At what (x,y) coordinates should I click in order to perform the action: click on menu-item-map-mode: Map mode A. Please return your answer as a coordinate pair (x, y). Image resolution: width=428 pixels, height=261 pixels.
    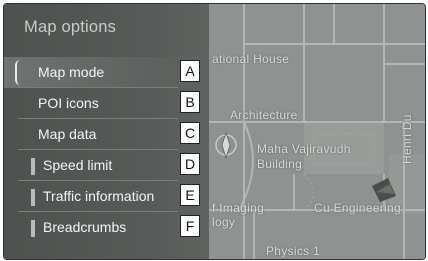
    Looking at the image, I should click on (106, 72).